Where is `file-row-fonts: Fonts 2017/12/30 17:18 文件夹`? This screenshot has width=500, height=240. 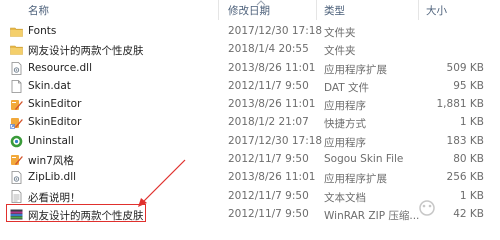 file-row-fonts: Fonts 2017/12/30 17:18 文件夹 is located at coordinates (250, 32).